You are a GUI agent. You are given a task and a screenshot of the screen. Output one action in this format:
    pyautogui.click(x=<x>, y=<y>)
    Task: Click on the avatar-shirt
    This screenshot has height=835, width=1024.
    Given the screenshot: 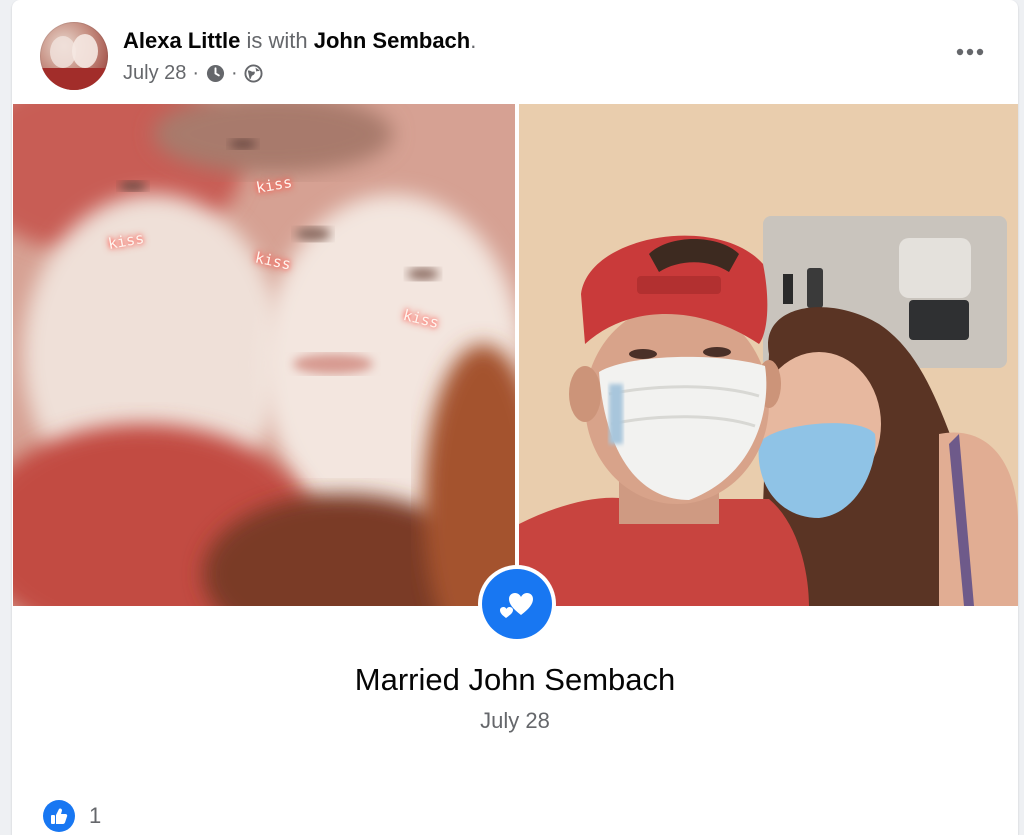 What is the action you would take?
    pyautogui.click(x=74, y=79)
    